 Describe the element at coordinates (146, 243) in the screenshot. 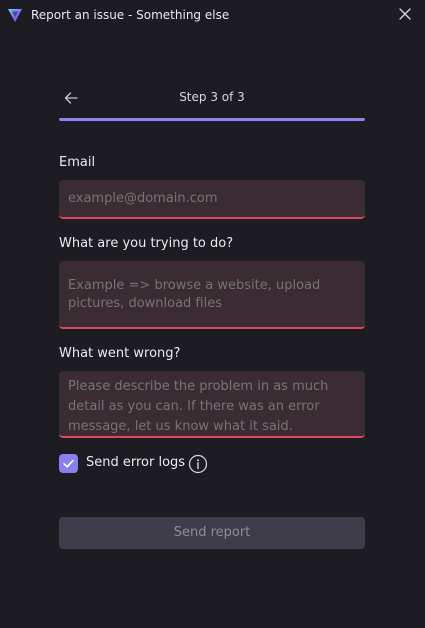

I see `trying-label: What are you trying to do?` at that location.